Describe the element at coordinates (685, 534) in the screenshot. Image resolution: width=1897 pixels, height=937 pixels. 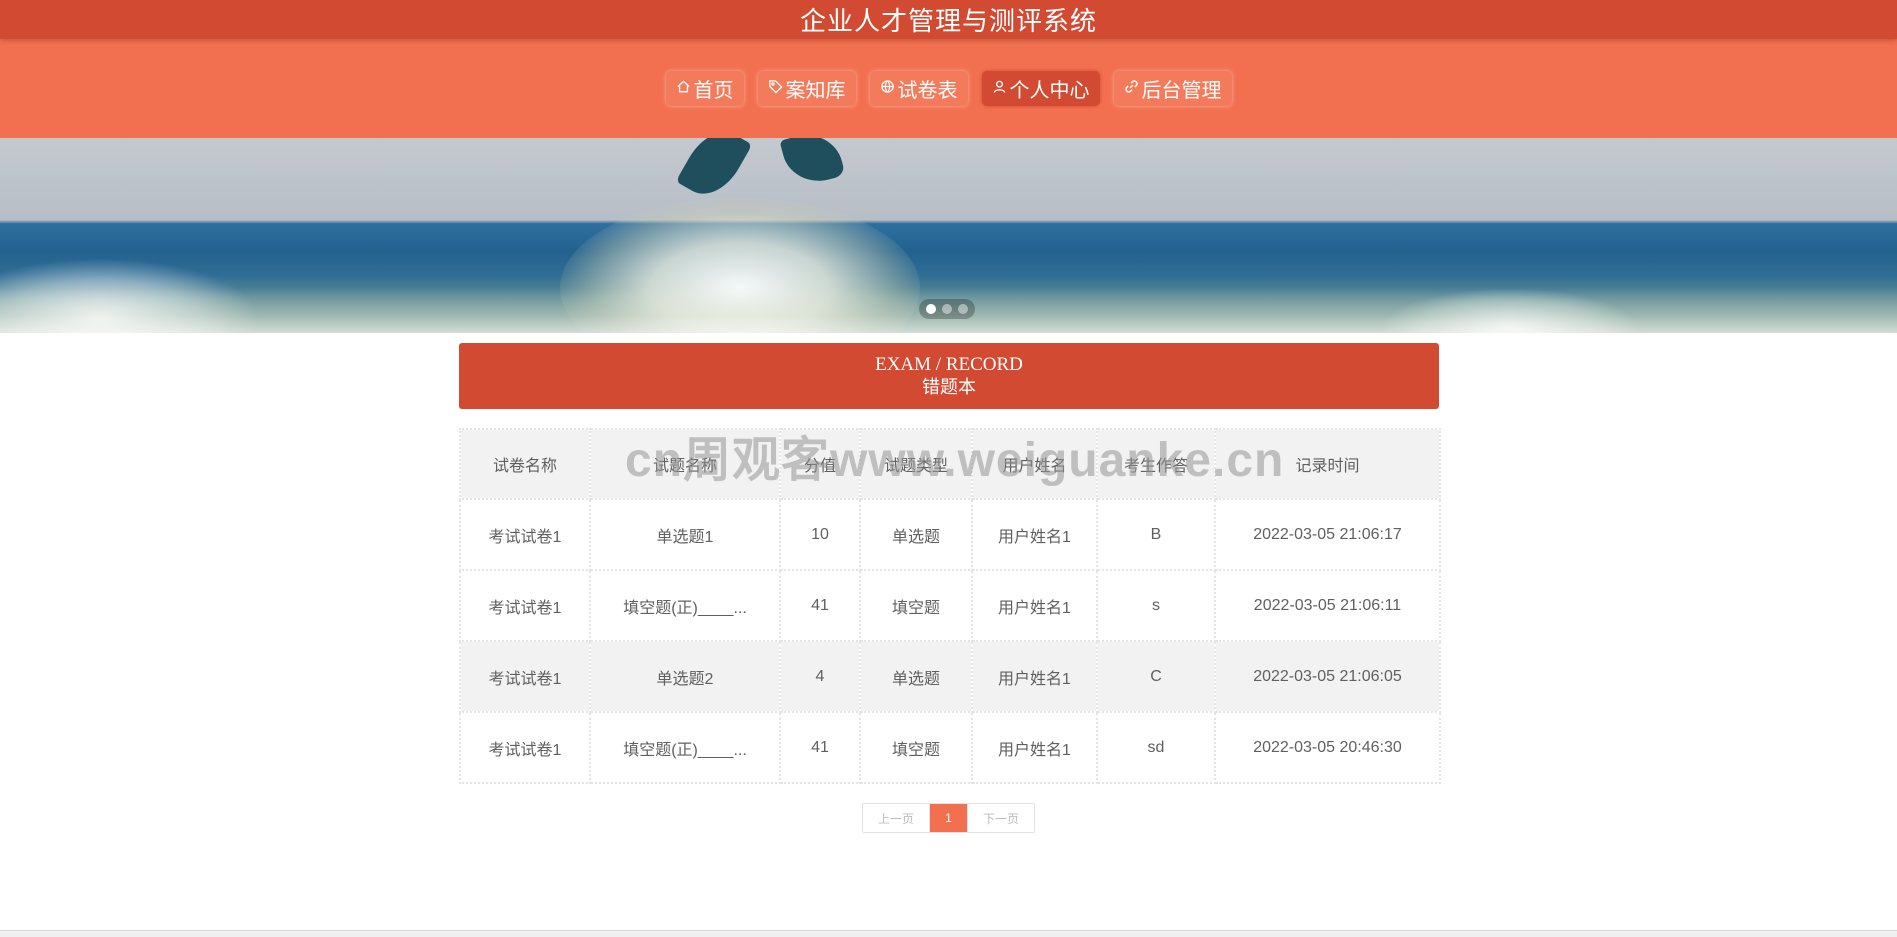
I see `cell-question-name: 单选题1` at that location.